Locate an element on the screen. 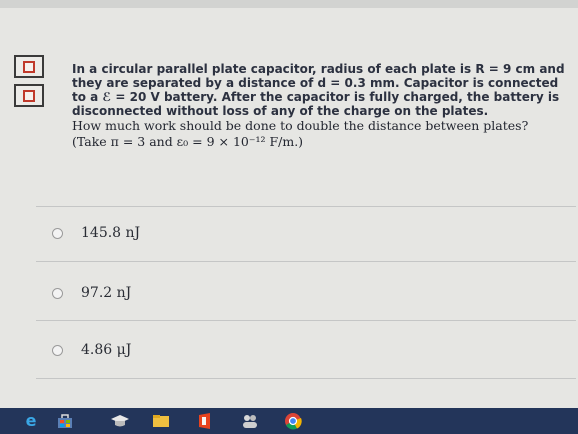  option-label: 4.86 μJ is located at coordinates (106, 350).